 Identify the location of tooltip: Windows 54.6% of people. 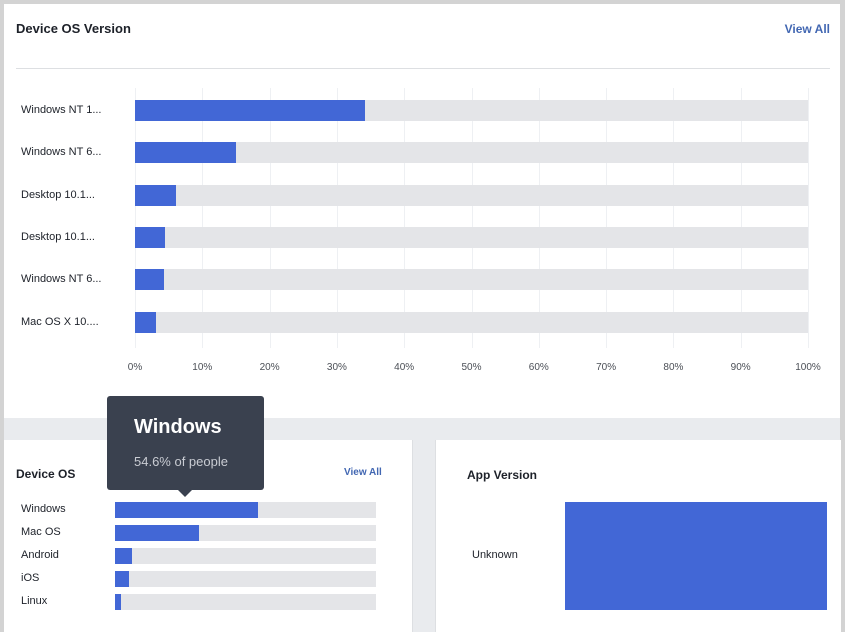
(185, 446).